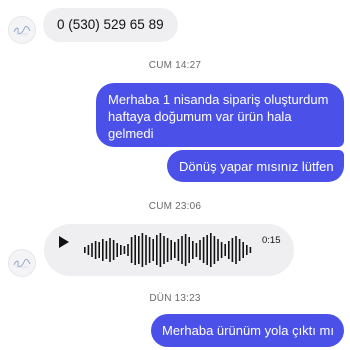 The image size is (350, 350). I want to click on message-text: 0 (530) 529 65 89, so click(110, 24).